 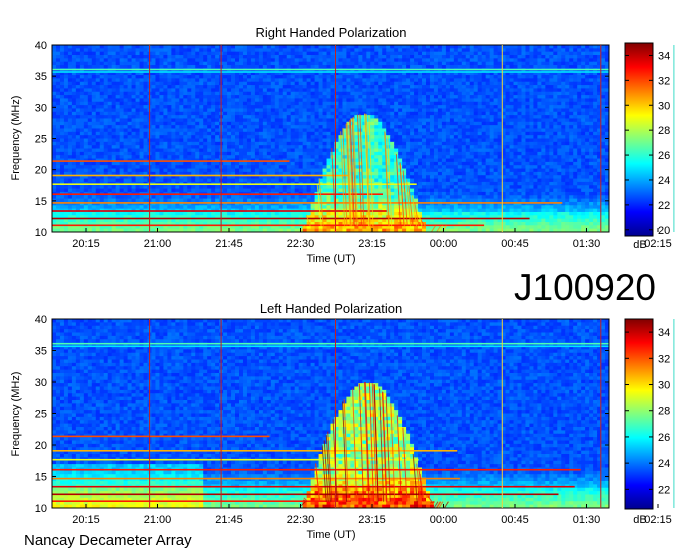 I want to click on chart-title: Right Handed Polarization, so click(x=330, y=32).